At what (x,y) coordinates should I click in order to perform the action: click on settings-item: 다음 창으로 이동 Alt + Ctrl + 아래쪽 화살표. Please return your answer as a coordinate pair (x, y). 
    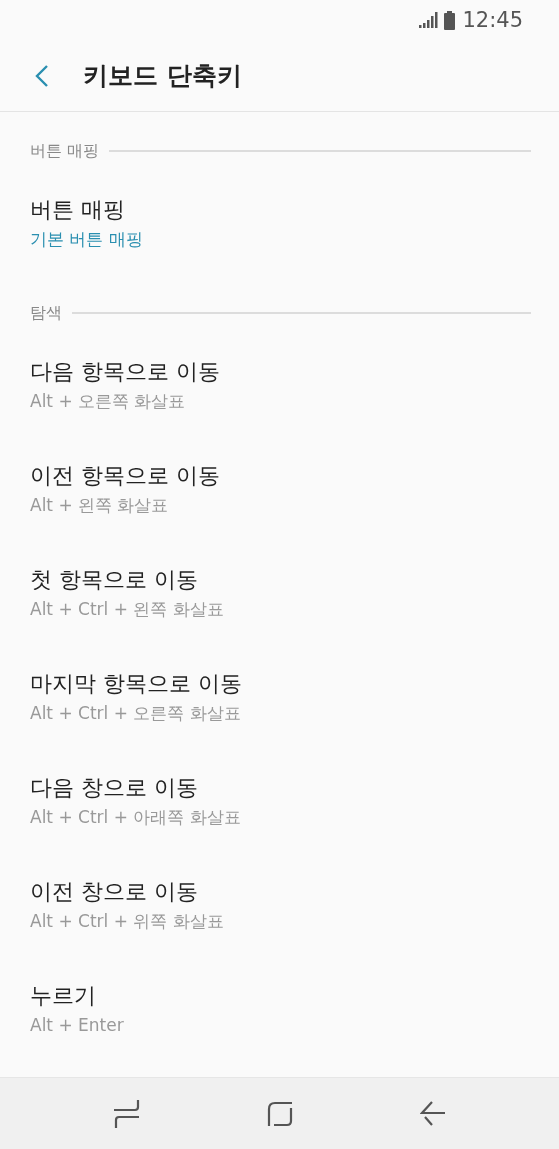
    Looking at the image, I should click on (279, 801).